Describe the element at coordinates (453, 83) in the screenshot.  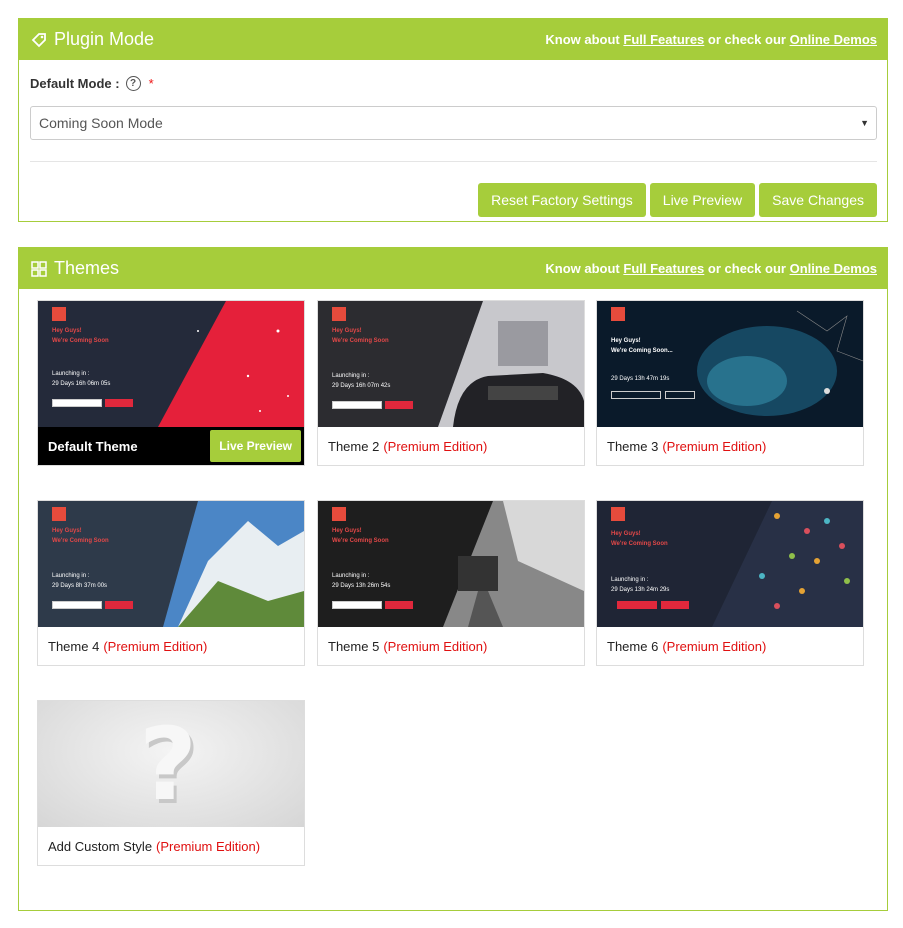
I see `default-mode-label: Default Mode : ? *` at that location.